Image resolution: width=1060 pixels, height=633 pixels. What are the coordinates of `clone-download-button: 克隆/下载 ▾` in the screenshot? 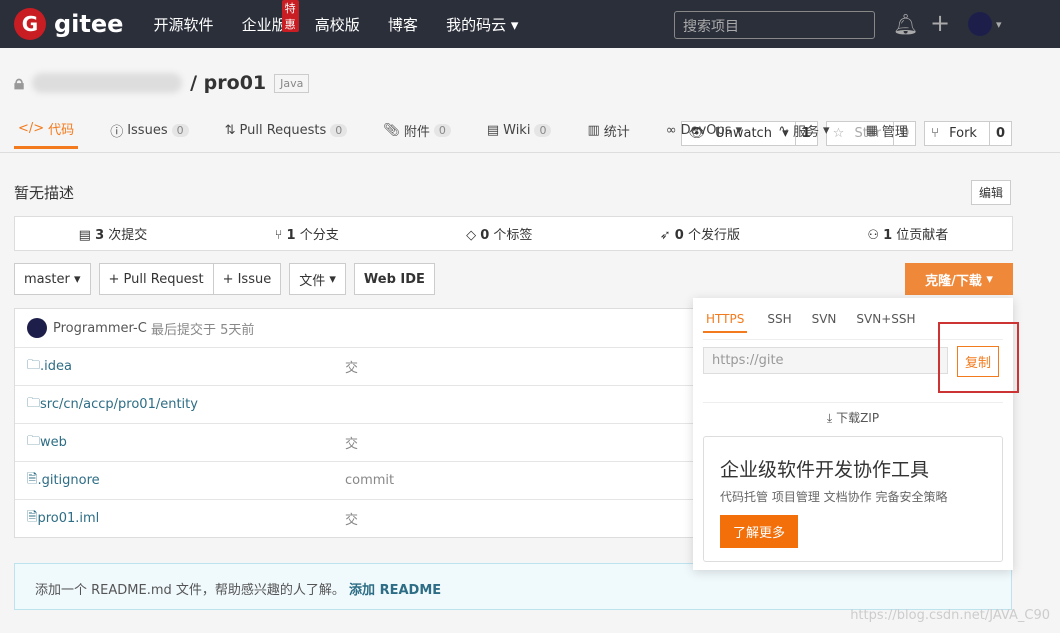 It's located at (959, 279).